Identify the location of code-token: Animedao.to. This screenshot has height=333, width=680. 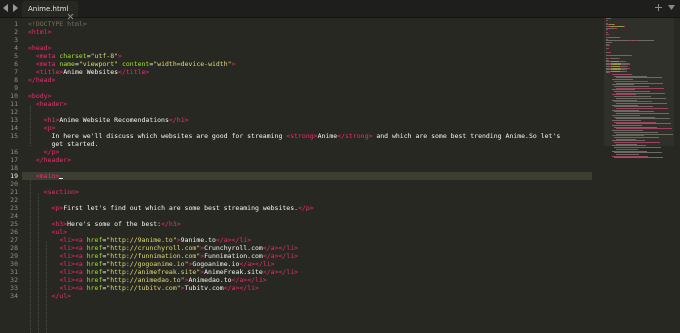
(210, 280).